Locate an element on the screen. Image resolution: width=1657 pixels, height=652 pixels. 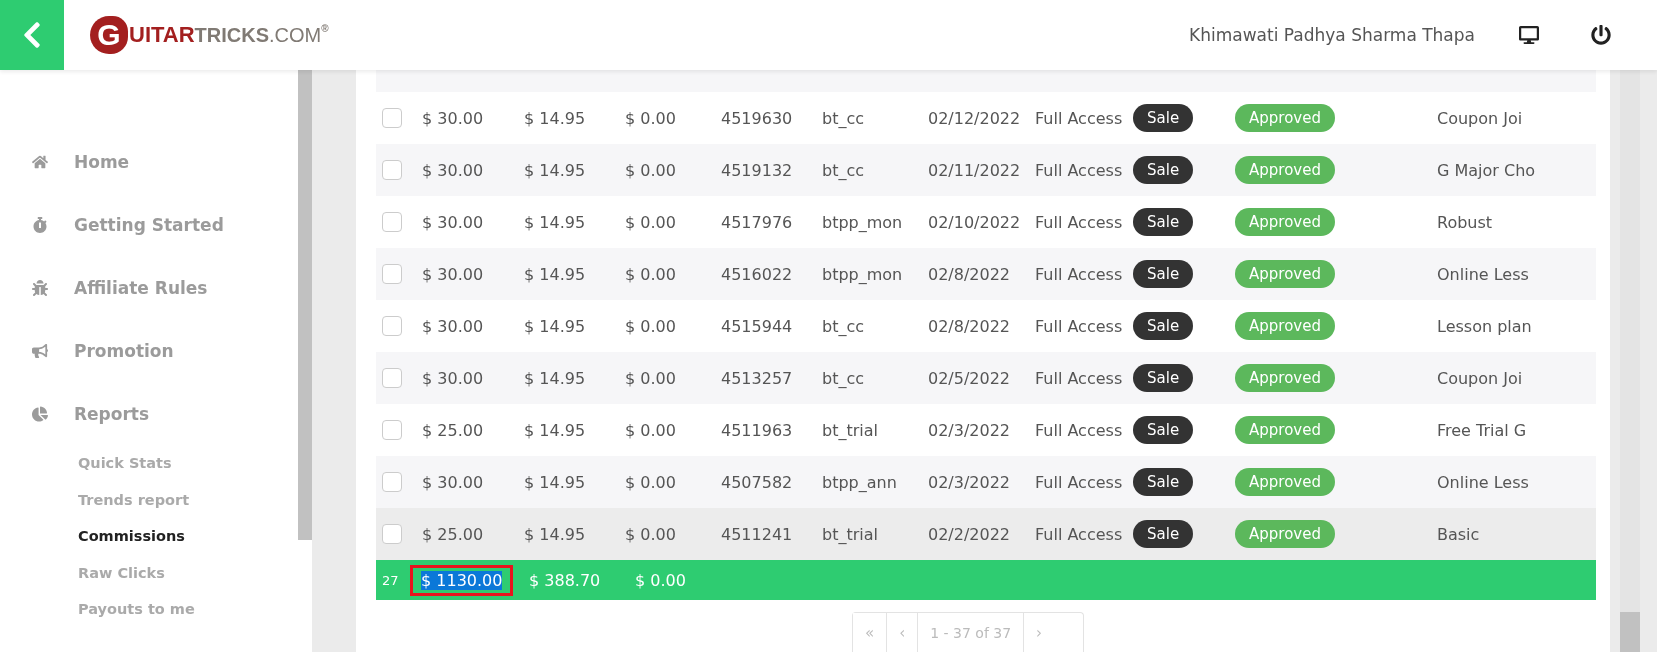
table-cell-text: 4511963 is located at coordinates (757, 430).